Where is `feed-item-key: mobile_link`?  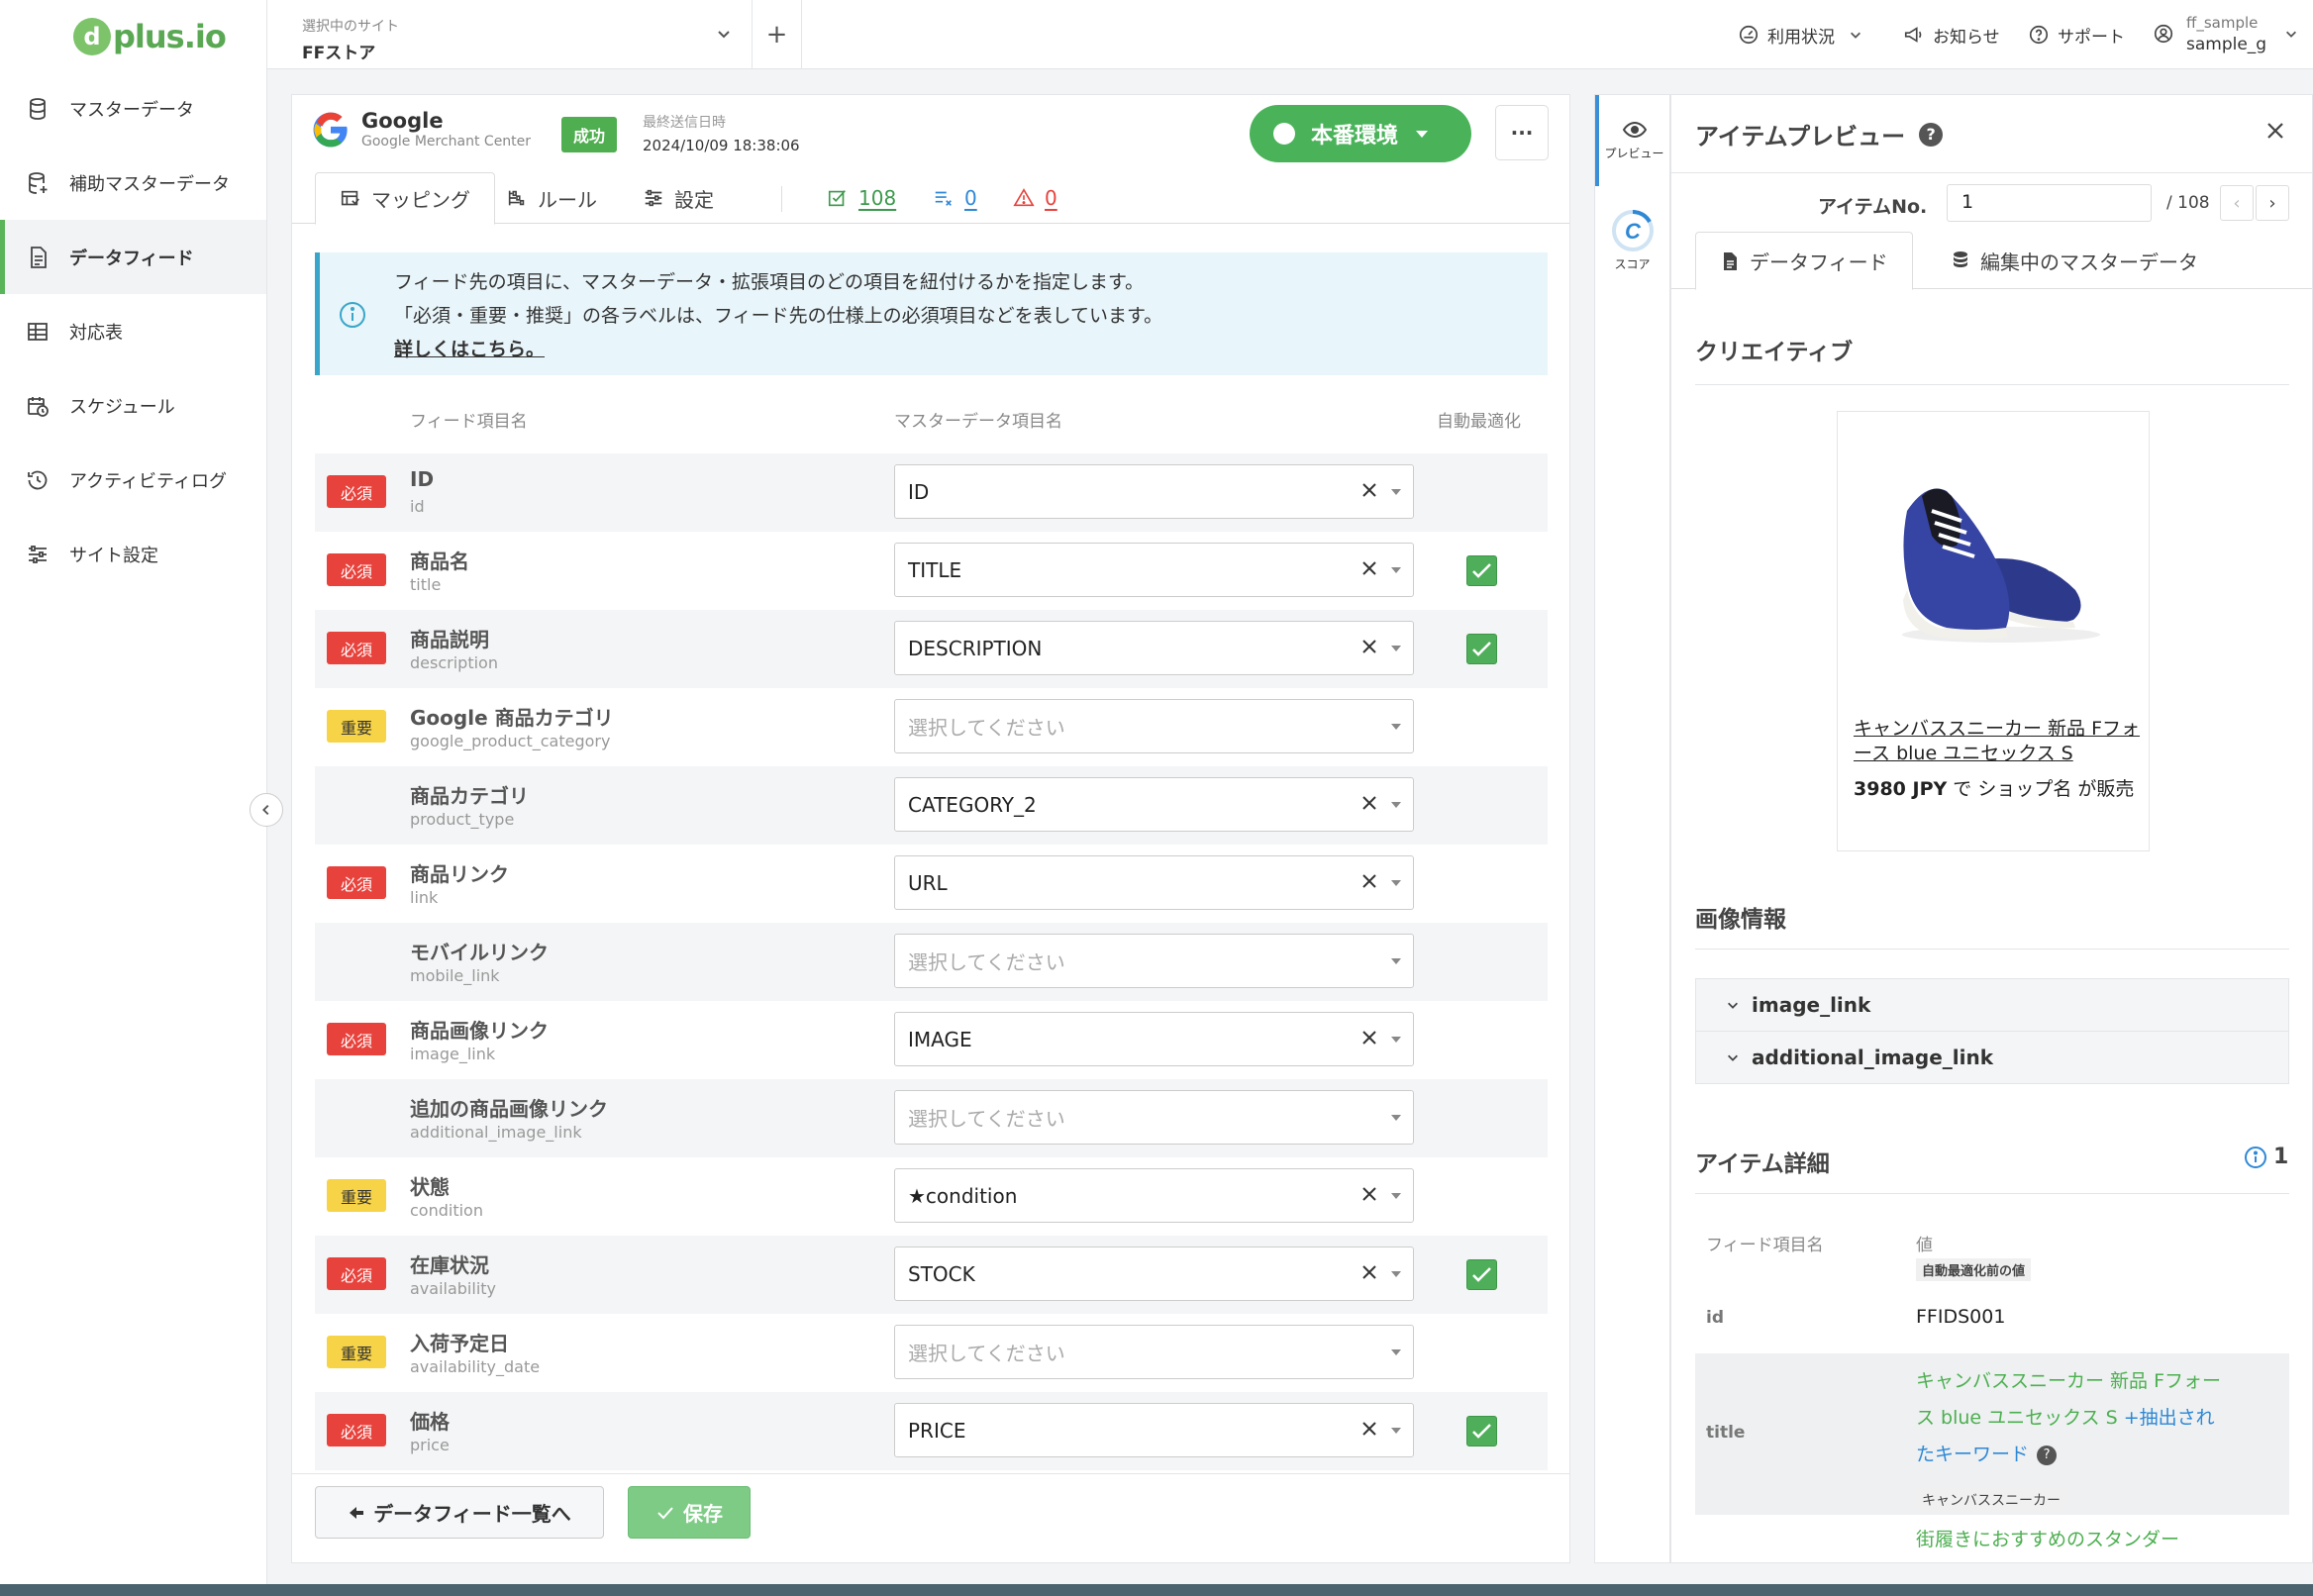 feed-item-key: mobile_link is located at coordinates (455, 975).